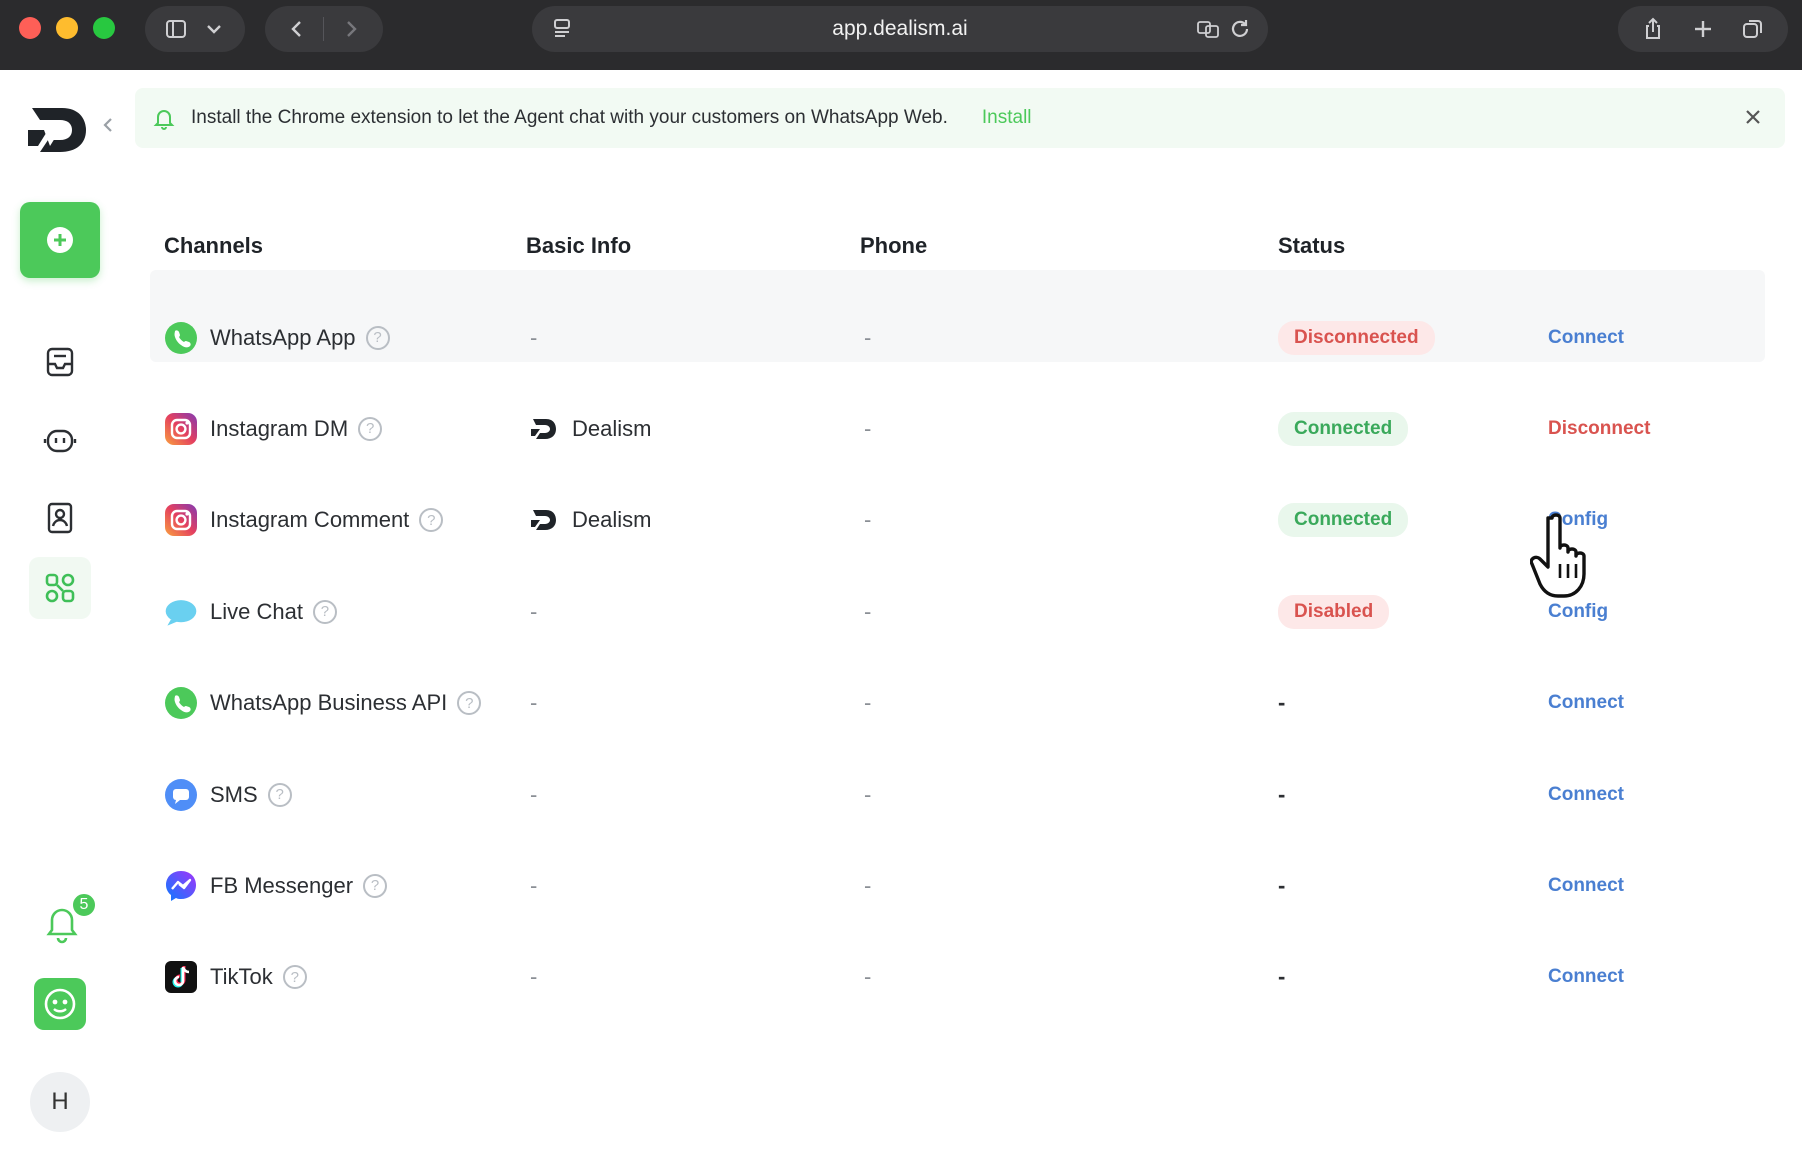  I want to click on tab-overview-icon, so click(1753, 29).